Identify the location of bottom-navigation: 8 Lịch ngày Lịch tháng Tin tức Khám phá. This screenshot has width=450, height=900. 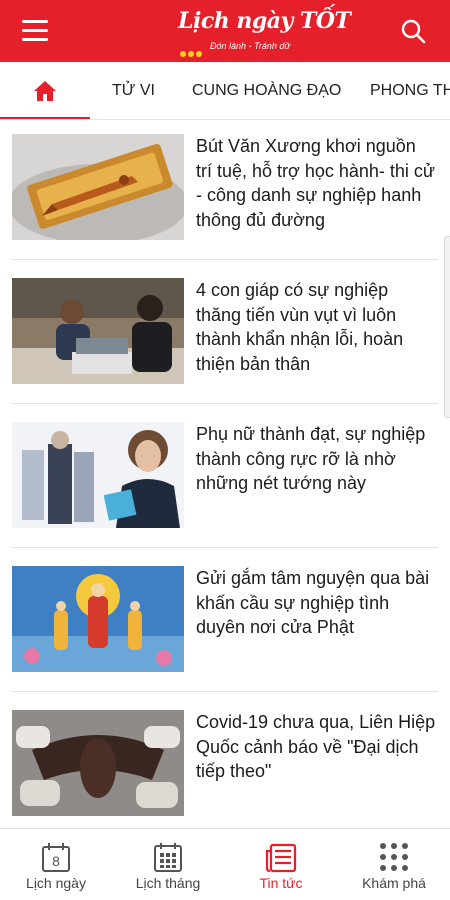
(225, 864).